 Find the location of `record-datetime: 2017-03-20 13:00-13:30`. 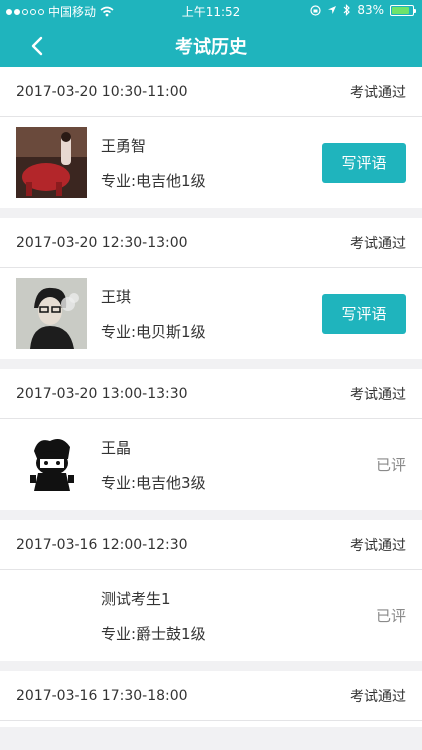

record-datetime: 2017-03-20 13:00-13:30 is located at coordinates (102, 393).